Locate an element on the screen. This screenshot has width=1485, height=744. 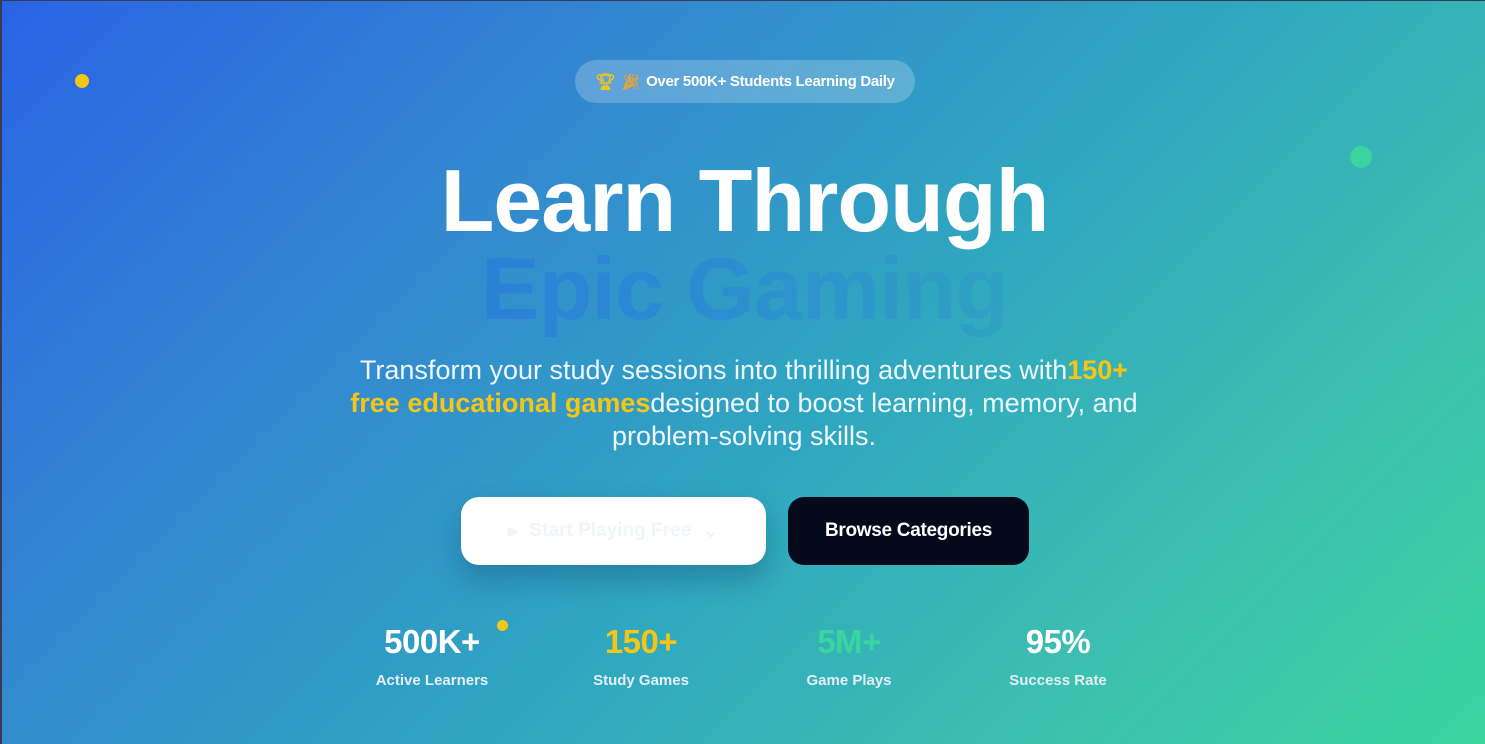
stat-game-plays: 5M+ Game Plays is located at coordinates (849, 656).